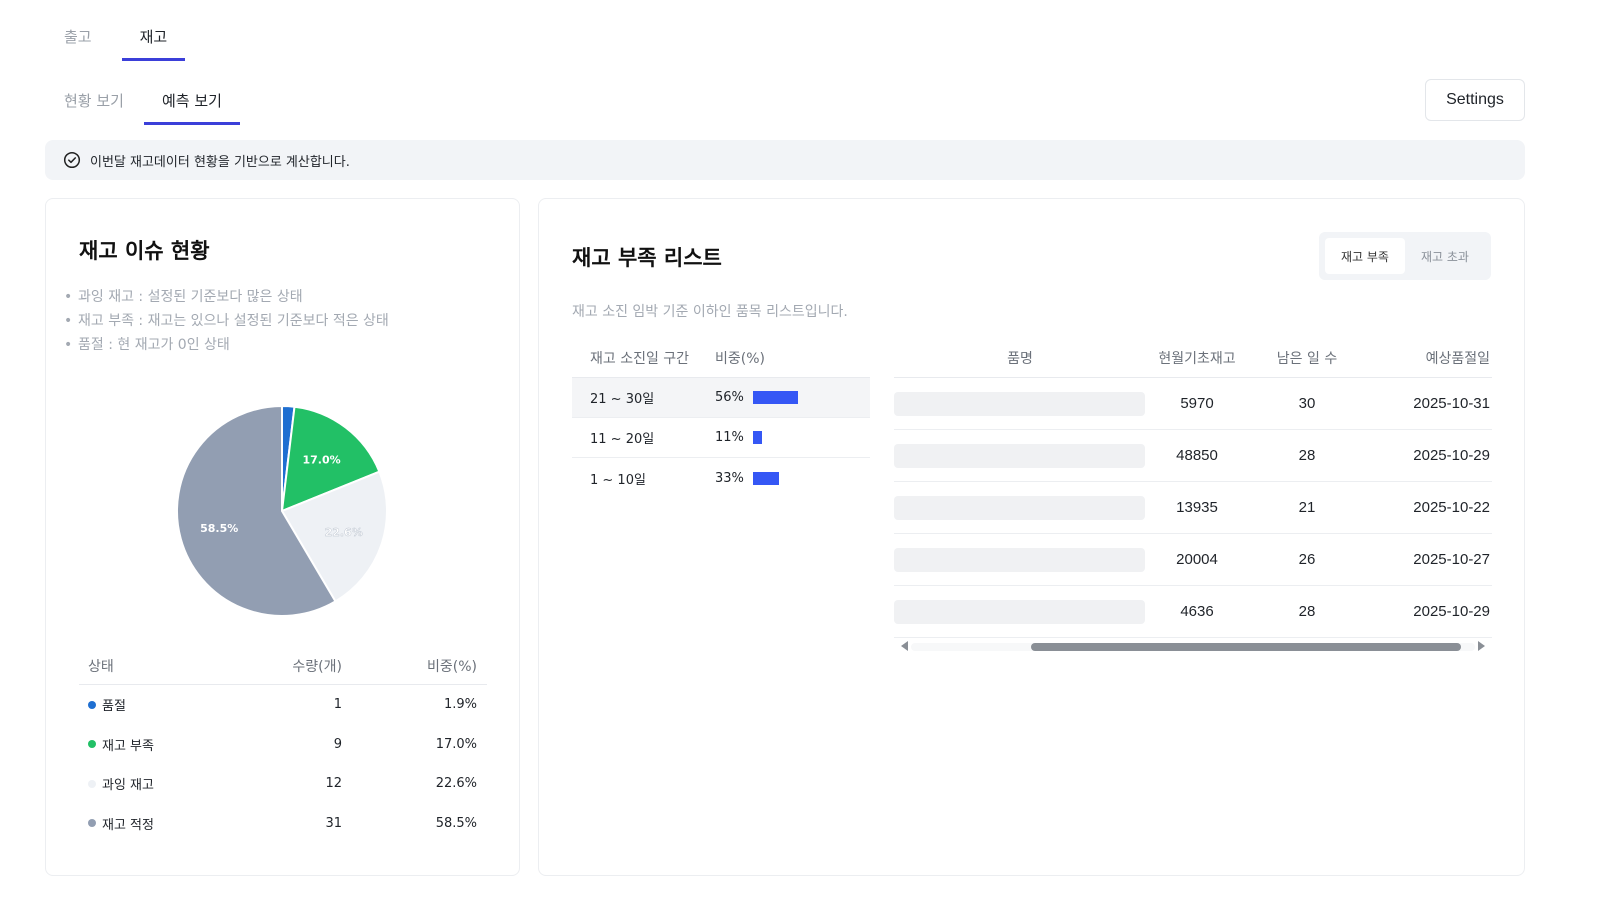  Describe the element at coordinates (317, 666) in the screenshot. I see `header-qty: 수량(개)` at that location.